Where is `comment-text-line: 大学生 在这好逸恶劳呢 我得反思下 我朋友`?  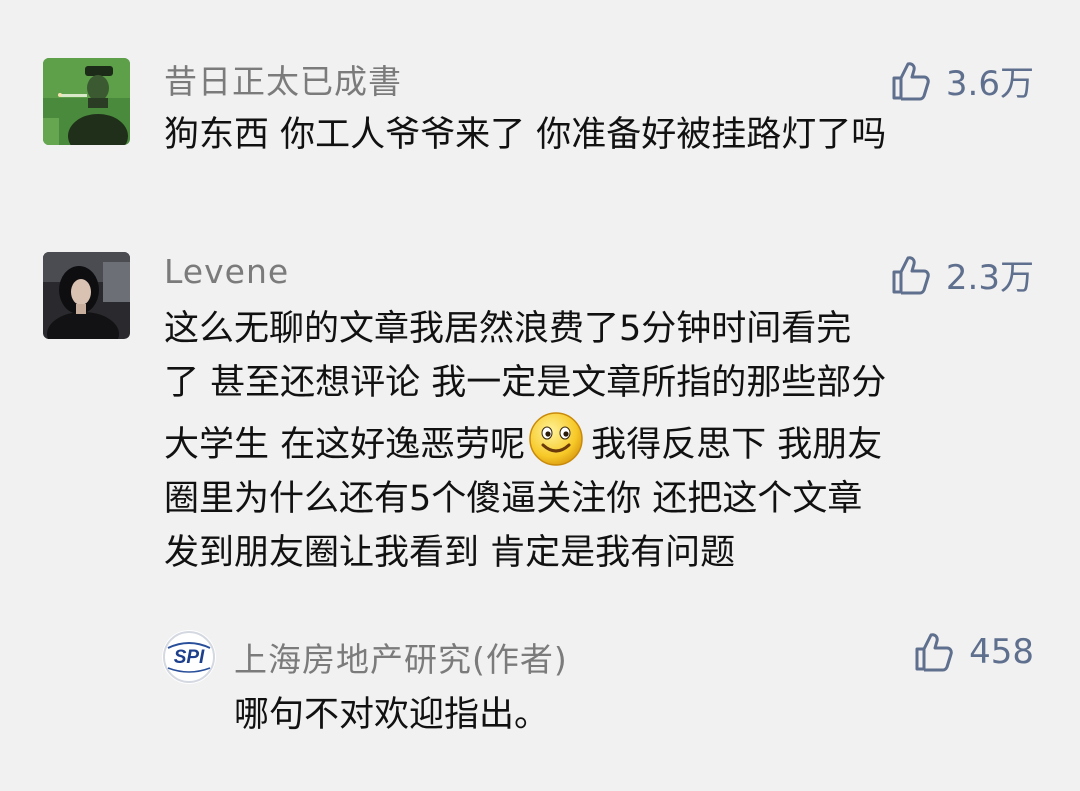 comment-text-line: 大学生 在这好逸恶劳呢 我得反思下 我朋友 is located at coordinates (525, 441).